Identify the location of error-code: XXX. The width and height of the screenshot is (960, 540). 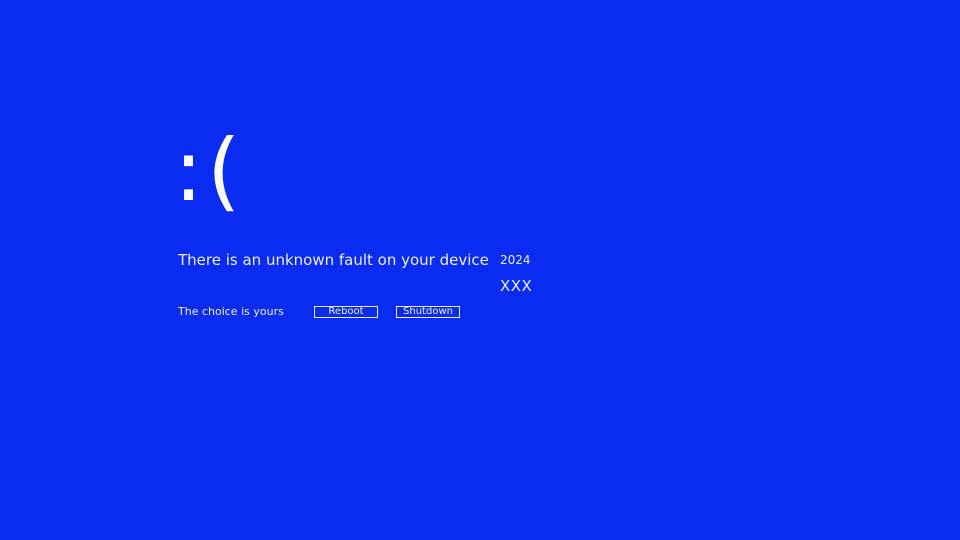
(516, 286).